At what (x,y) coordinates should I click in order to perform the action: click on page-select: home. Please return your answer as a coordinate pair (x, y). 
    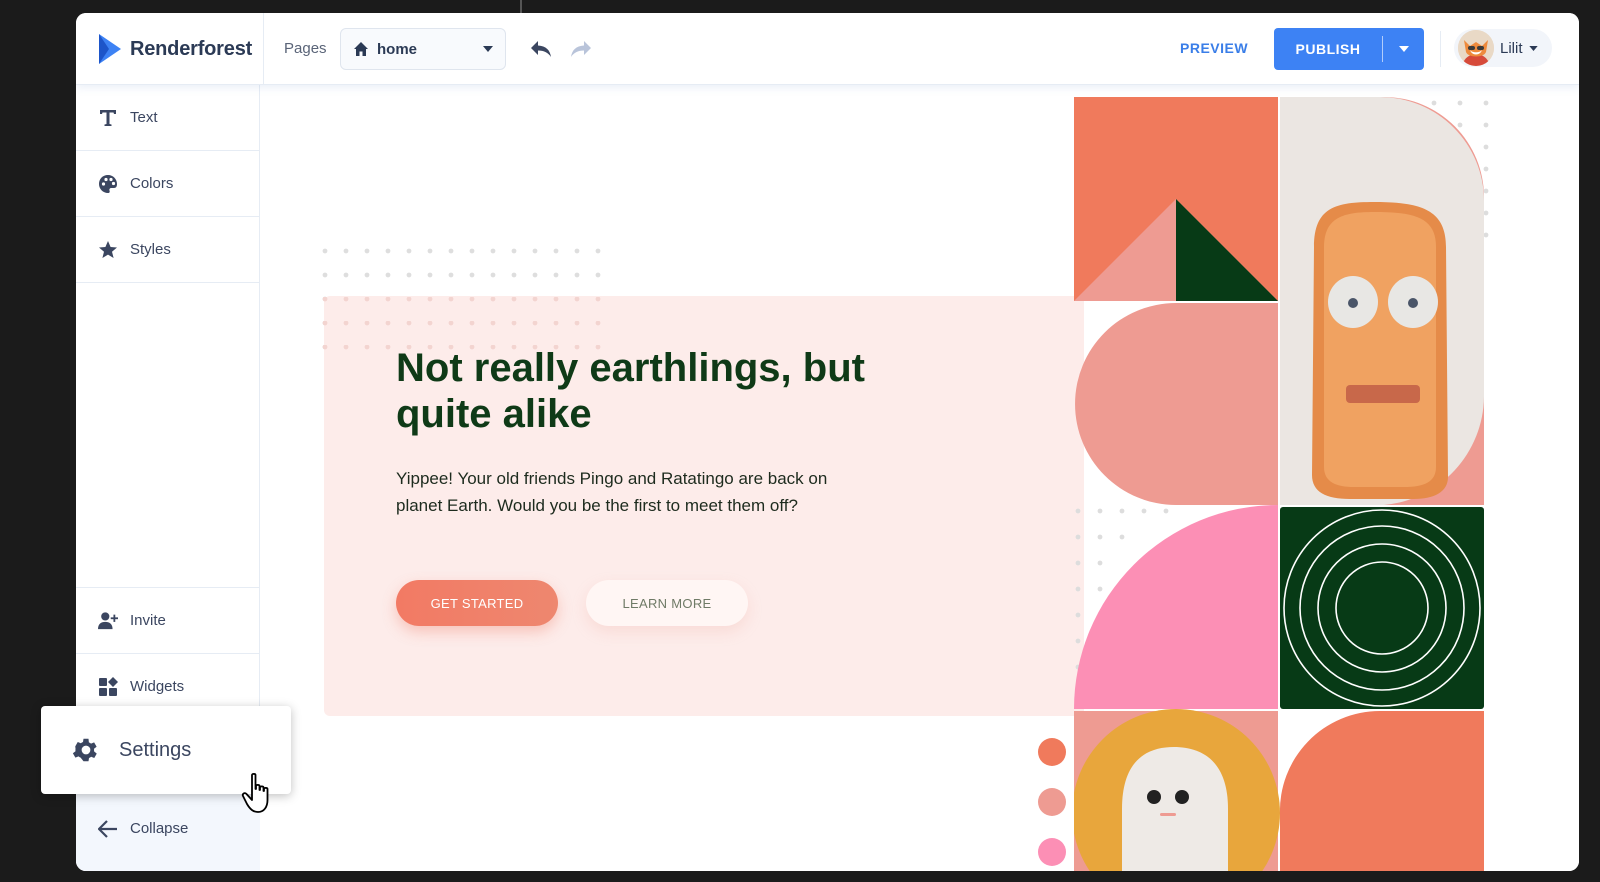
    Looking at the image, I should click on (423, 49).